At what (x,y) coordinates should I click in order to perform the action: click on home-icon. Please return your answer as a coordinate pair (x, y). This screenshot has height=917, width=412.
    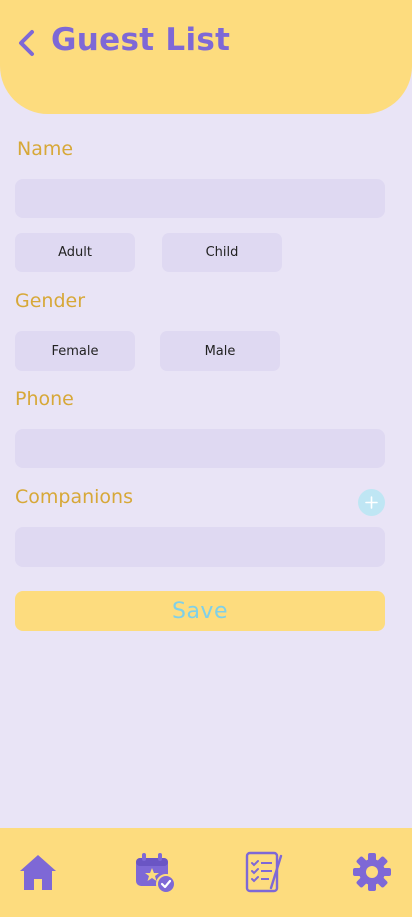
    Looking at the image, I should click on (38, 872).